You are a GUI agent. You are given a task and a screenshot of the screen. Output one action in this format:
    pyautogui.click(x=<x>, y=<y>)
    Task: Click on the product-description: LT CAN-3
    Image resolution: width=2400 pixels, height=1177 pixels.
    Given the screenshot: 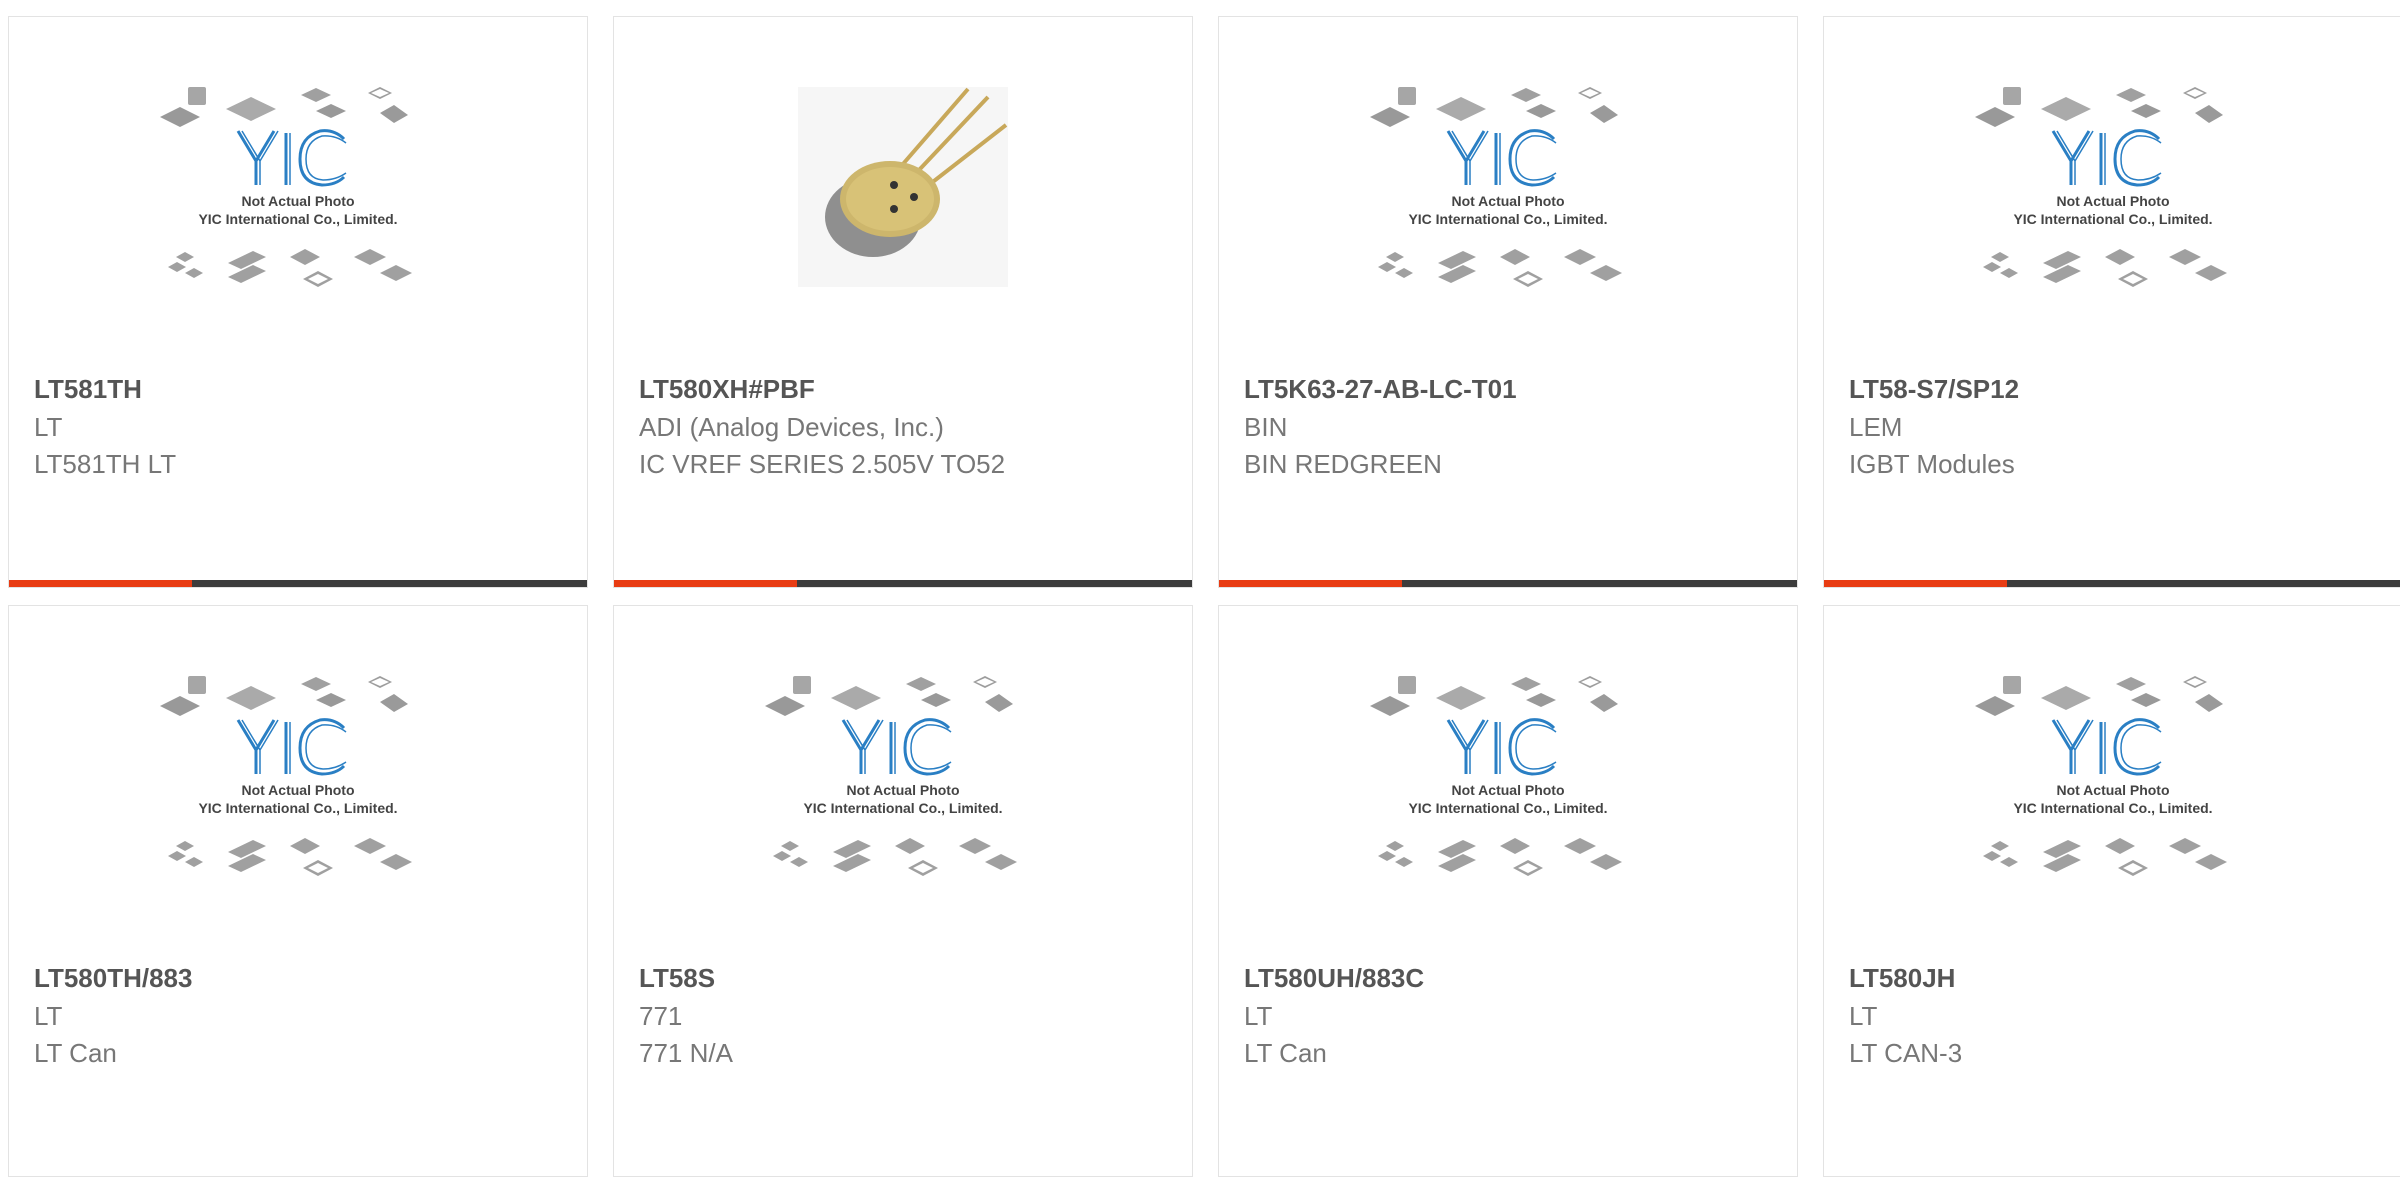 What is the action you would take?
    pyautogui.click(x=1906, y=1053)
    